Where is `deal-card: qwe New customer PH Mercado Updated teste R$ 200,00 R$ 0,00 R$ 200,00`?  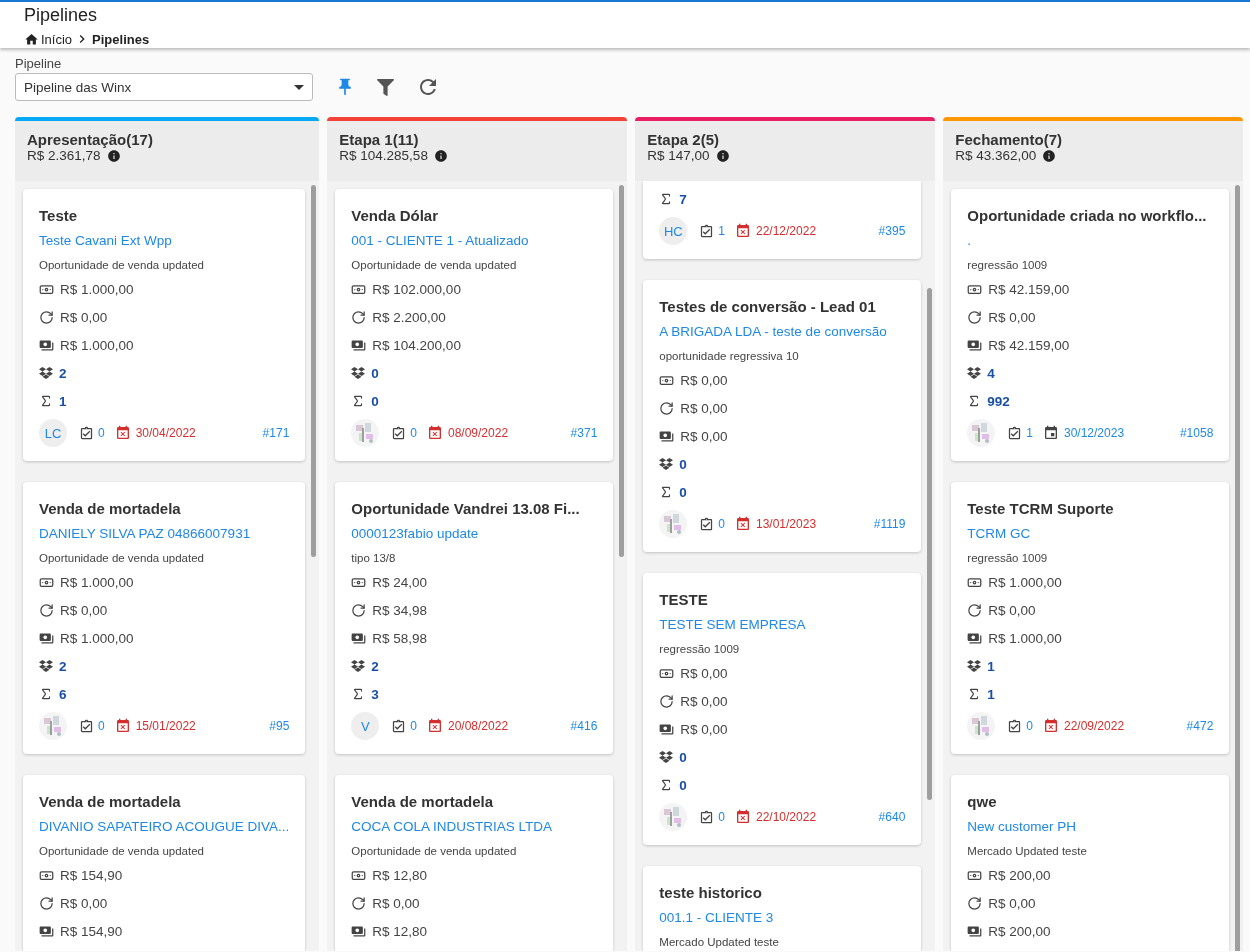 deal-card: qwe New customer PH Mercado Updated teste R$ 200,00 R$ 0,00 R$ 200,00 is located at coordinates (1090, 863).